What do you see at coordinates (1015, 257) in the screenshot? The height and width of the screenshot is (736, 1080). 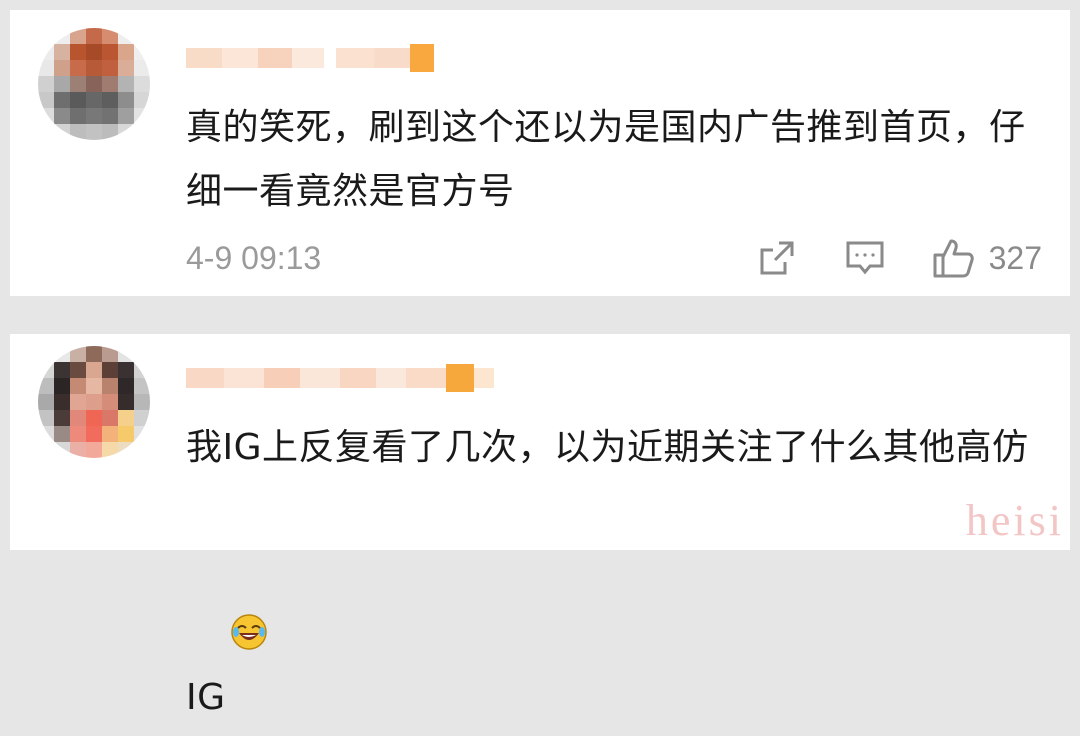 I see `like-count: 327` at bounding box center [1015, 257].